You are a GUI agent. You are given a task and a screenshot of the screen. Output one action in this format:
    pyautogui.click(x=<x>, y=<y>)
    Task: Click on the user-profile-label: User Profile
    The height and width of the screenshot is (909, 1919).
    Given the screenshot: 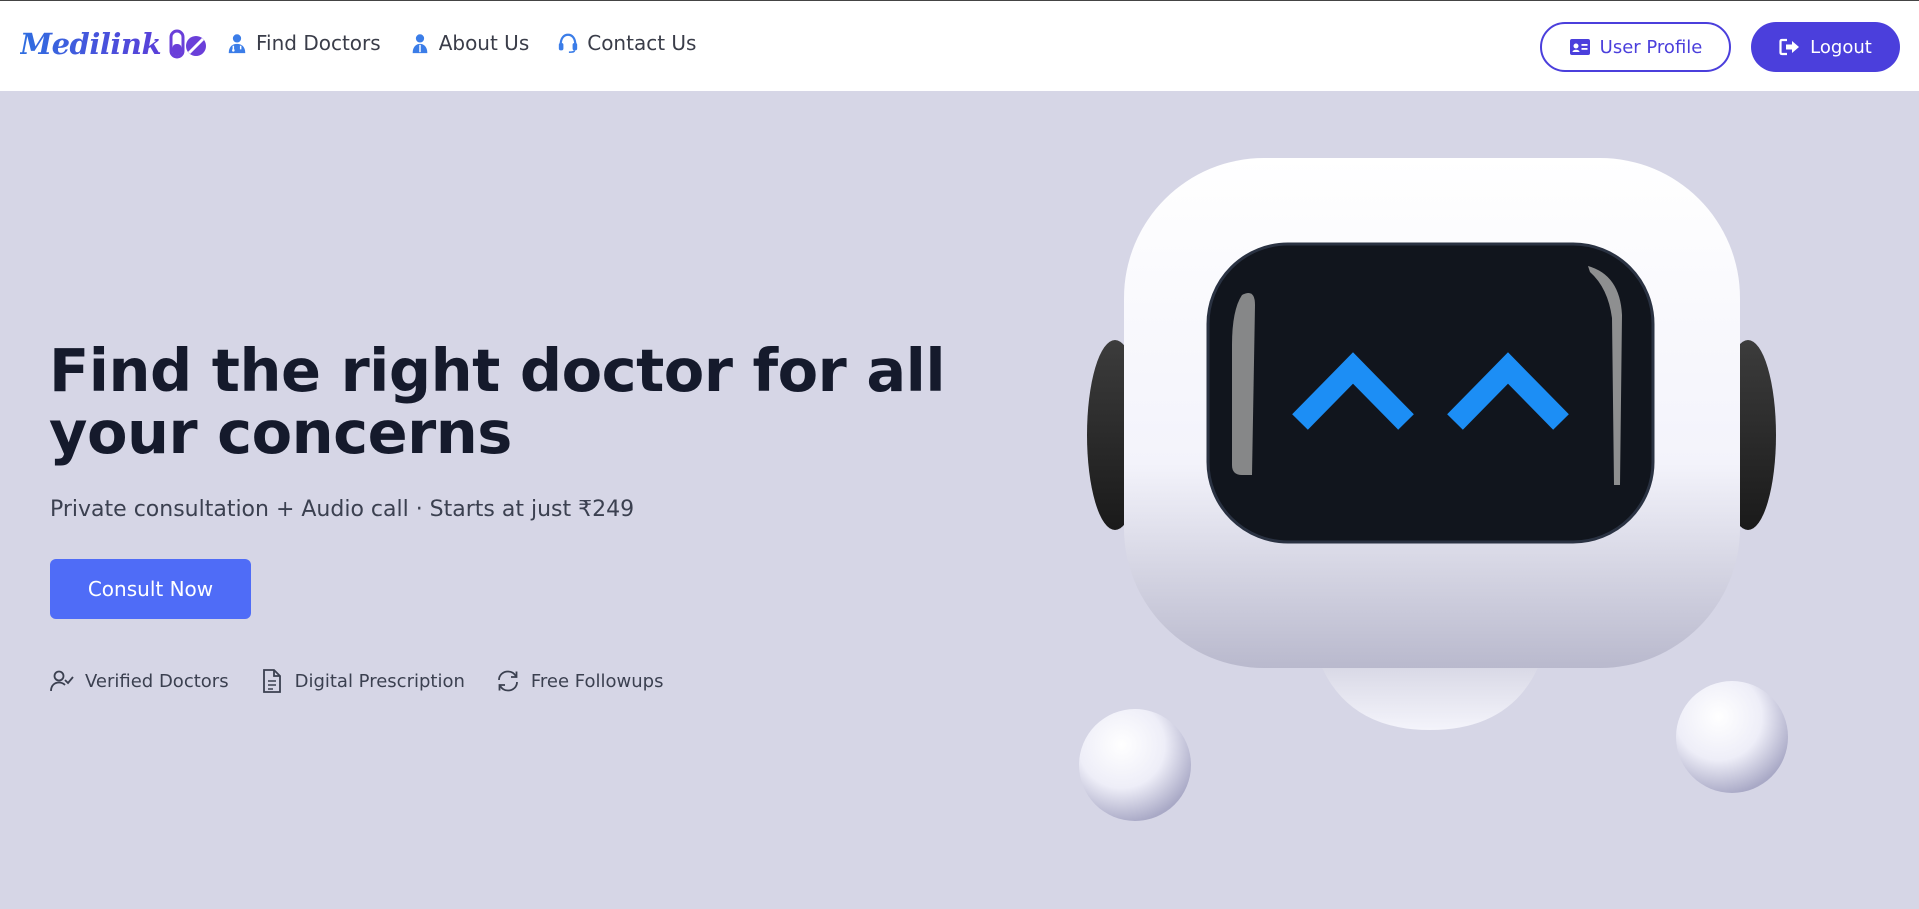 What is the action you would take?
    pyautogui.click(x=1651, y=47)
    